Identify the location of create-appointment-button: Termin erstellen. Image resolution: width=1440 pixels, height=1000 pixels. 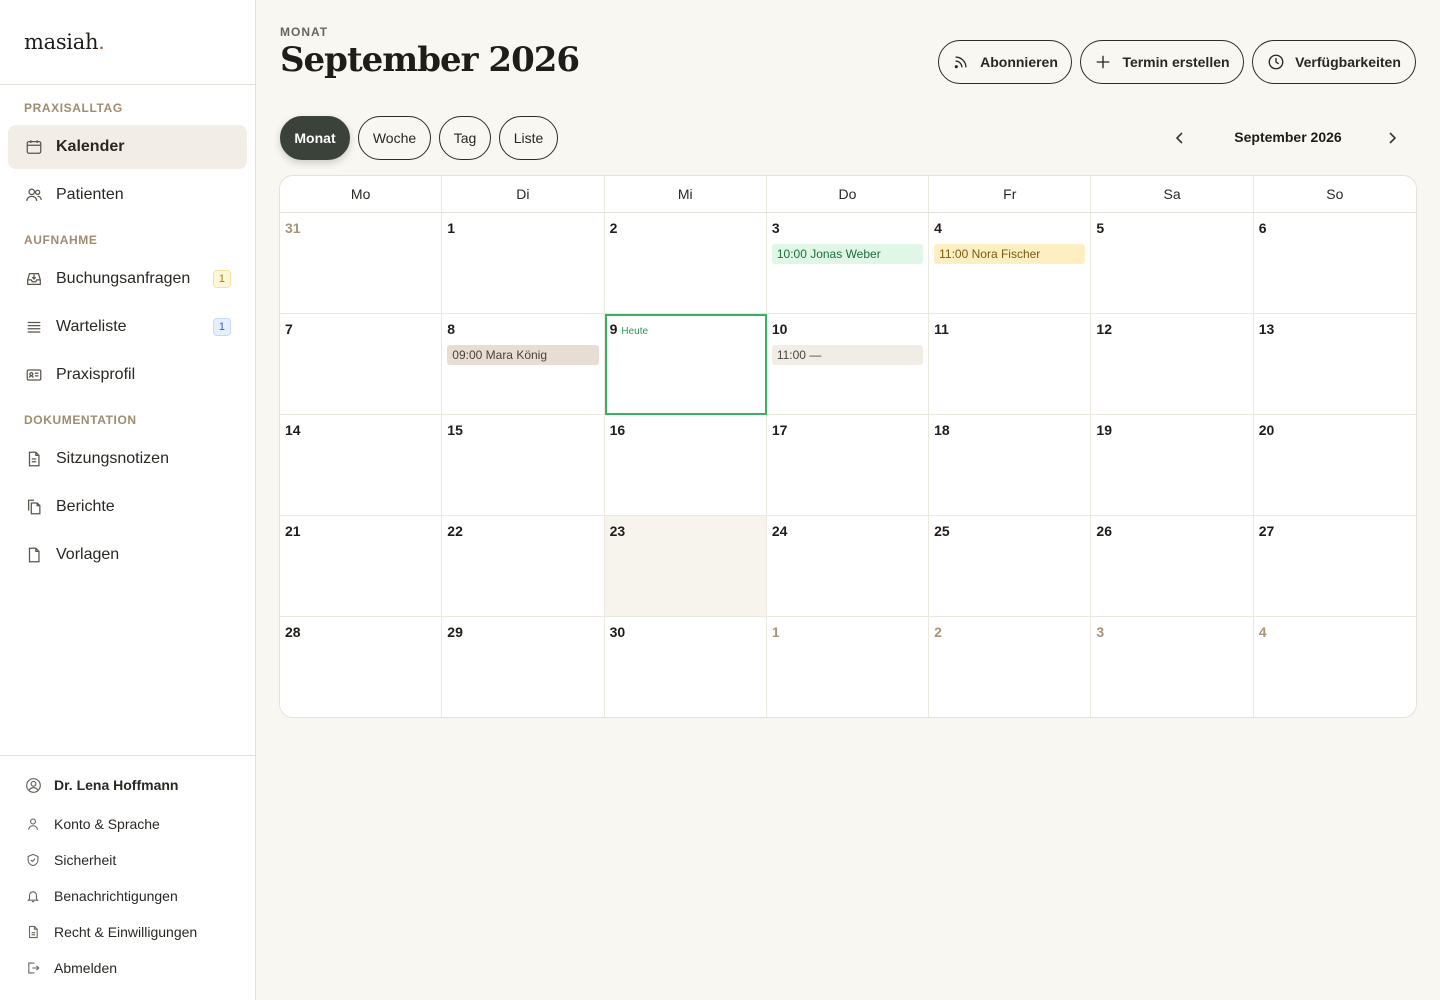
(1162, 62).